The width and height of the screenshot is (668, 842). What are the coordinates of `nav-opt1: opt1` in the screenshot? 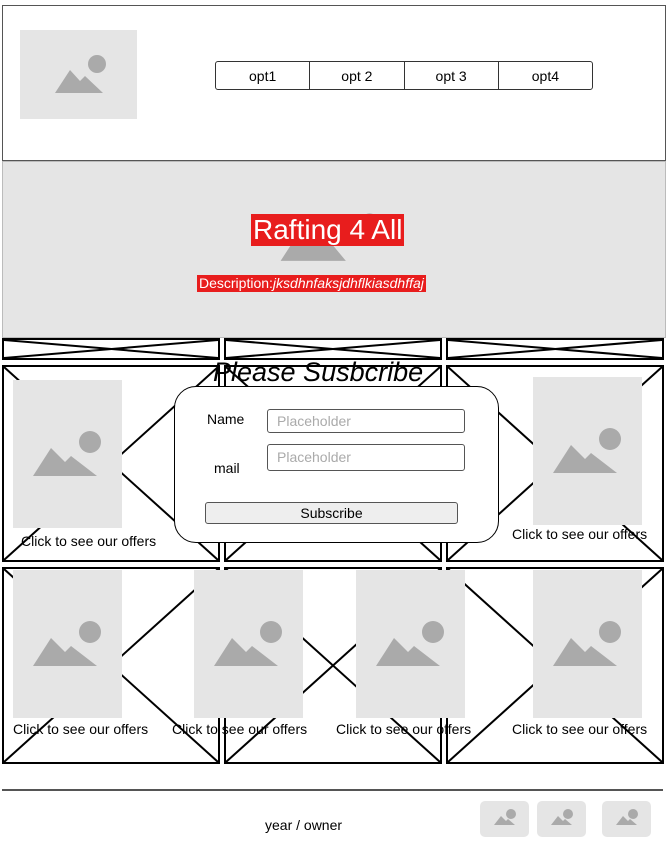 It's located at (263, 75).